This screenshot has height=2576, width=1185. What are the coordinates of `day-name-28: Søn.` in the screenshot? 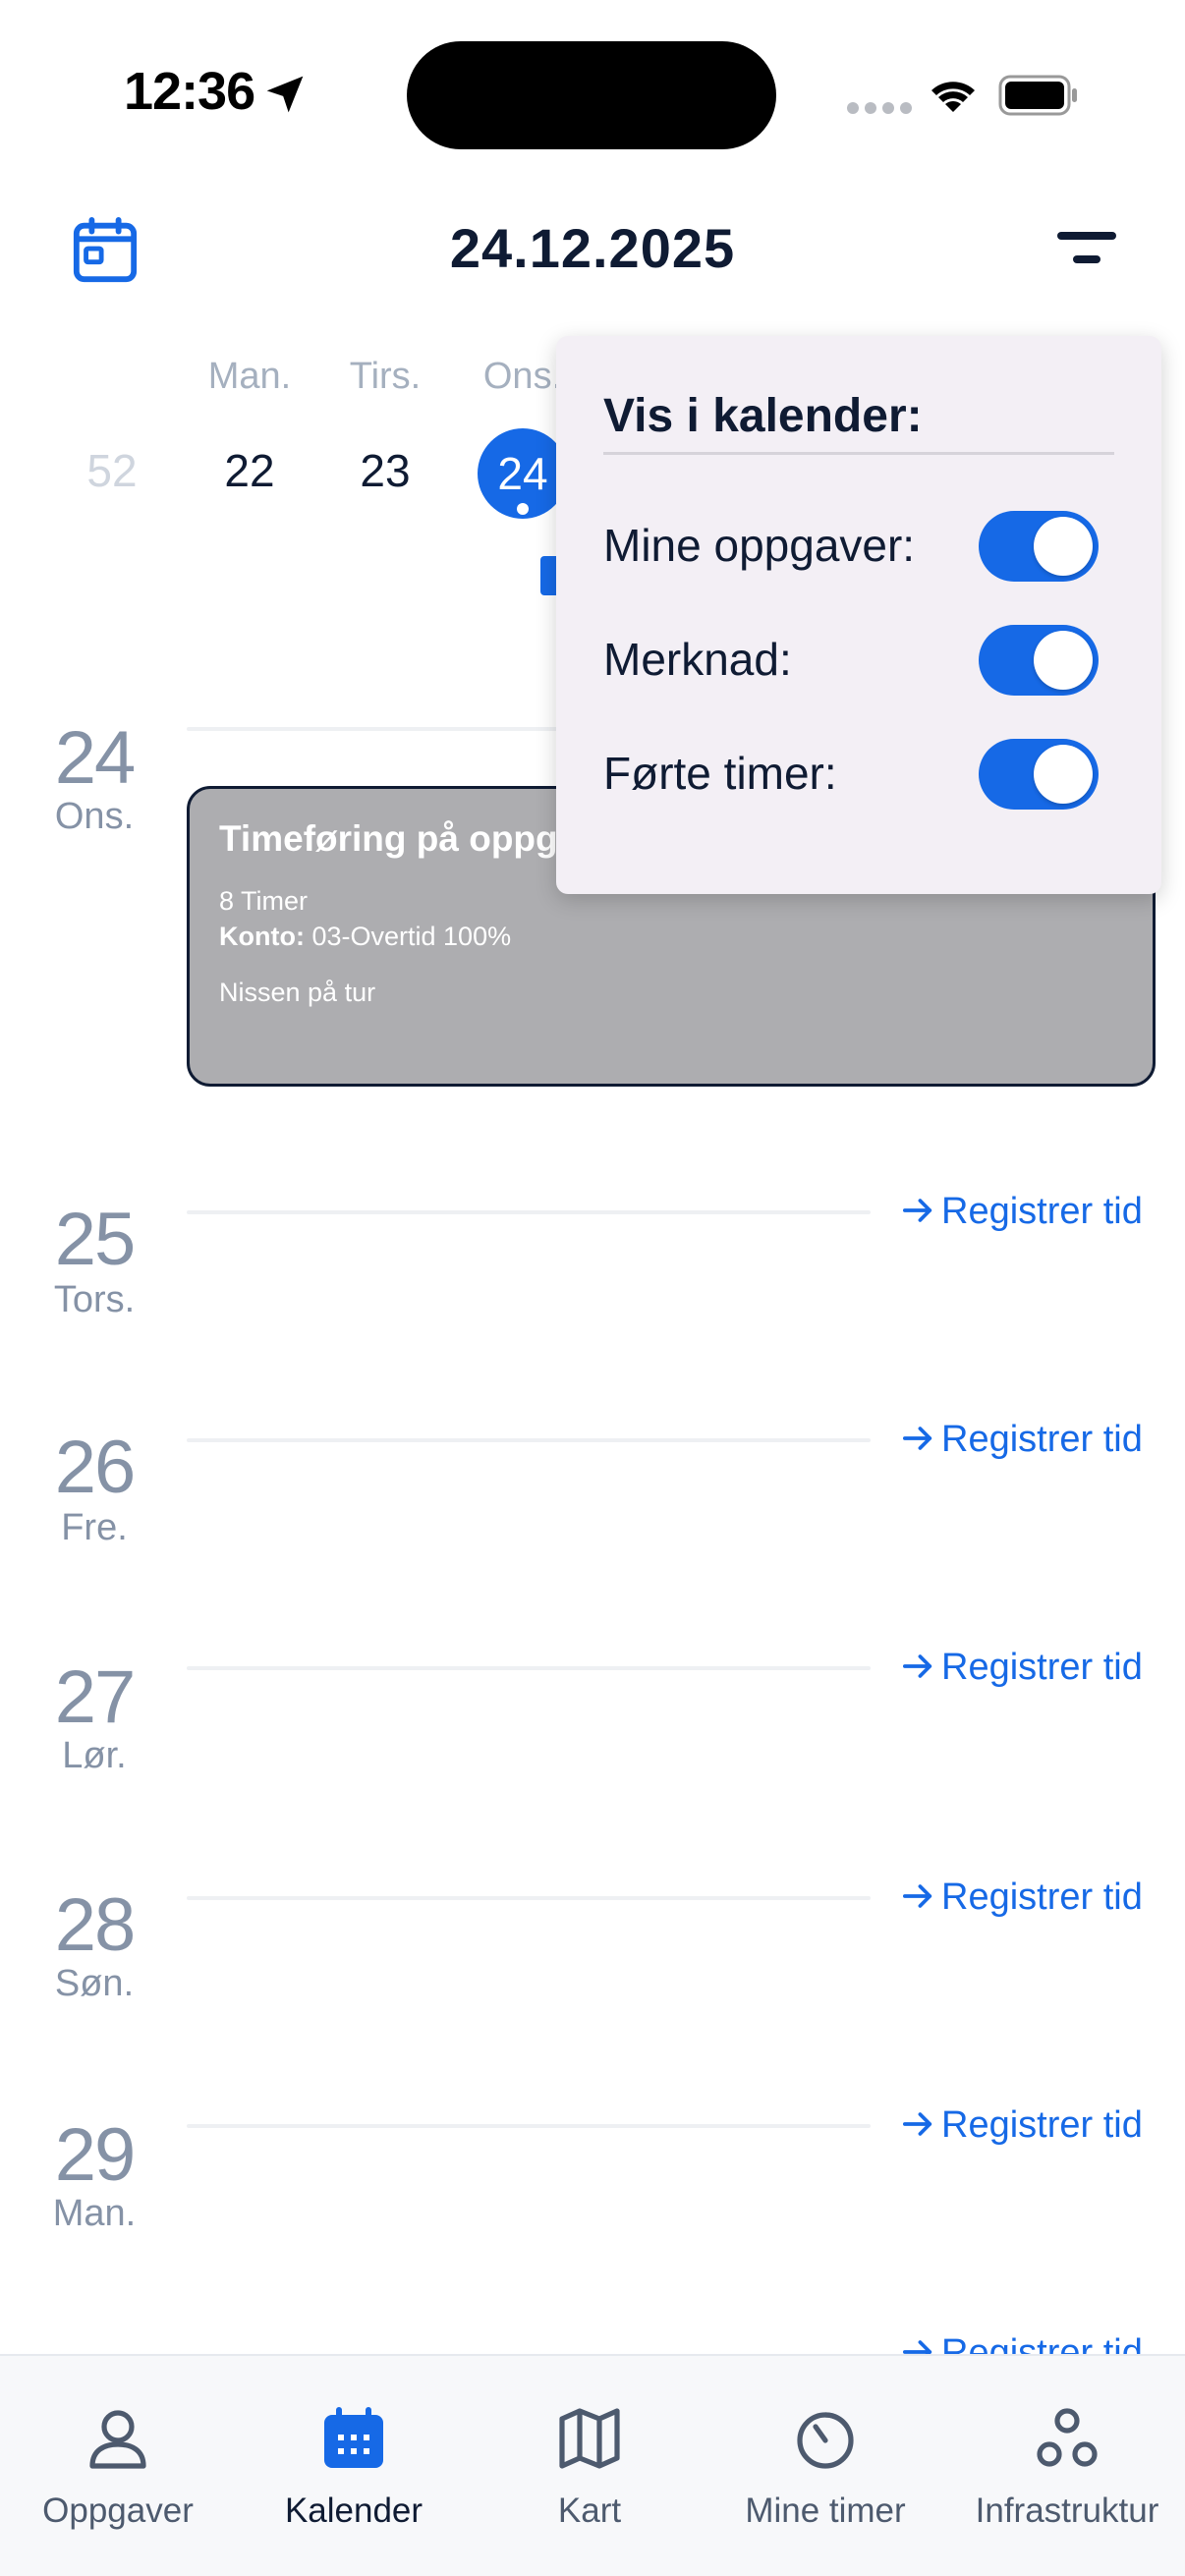 It's located at (95, 1983).